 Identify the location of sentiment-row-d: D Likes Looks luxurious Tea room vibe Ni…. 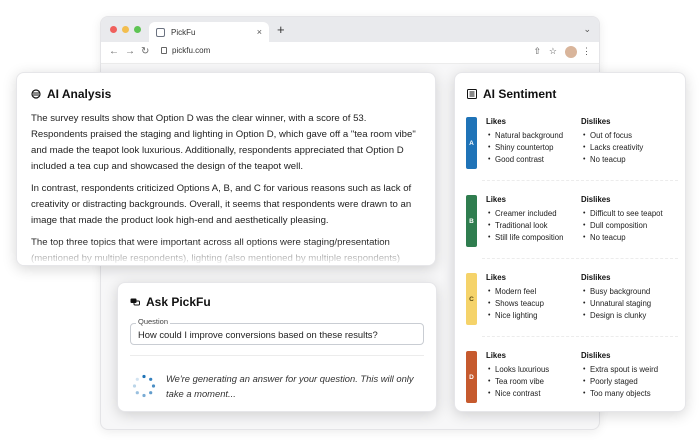
(572, 386).